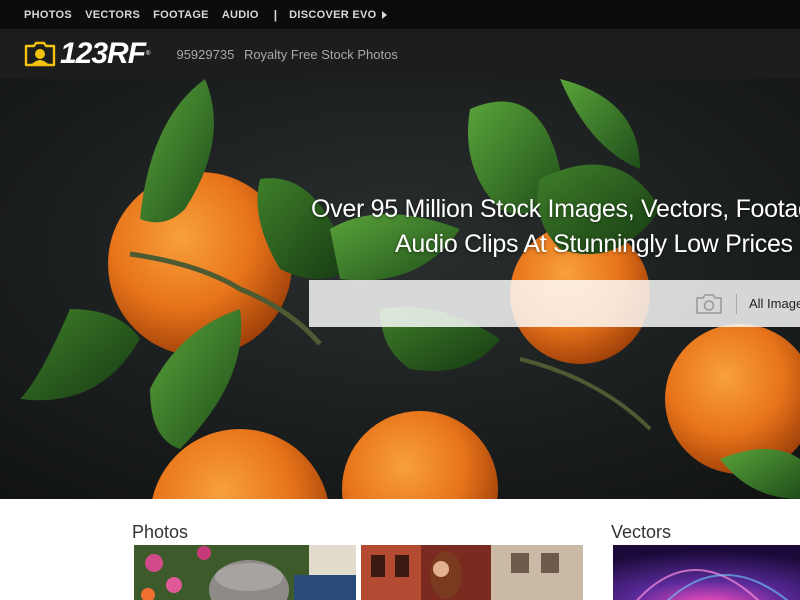 The image size is (800, 600). What do you see at coordinates (594, 244) in the screenshot?
I see `hero-title-line-2: Audio Clips At Stunningly Low Prices` at bounding box center [594, 244].